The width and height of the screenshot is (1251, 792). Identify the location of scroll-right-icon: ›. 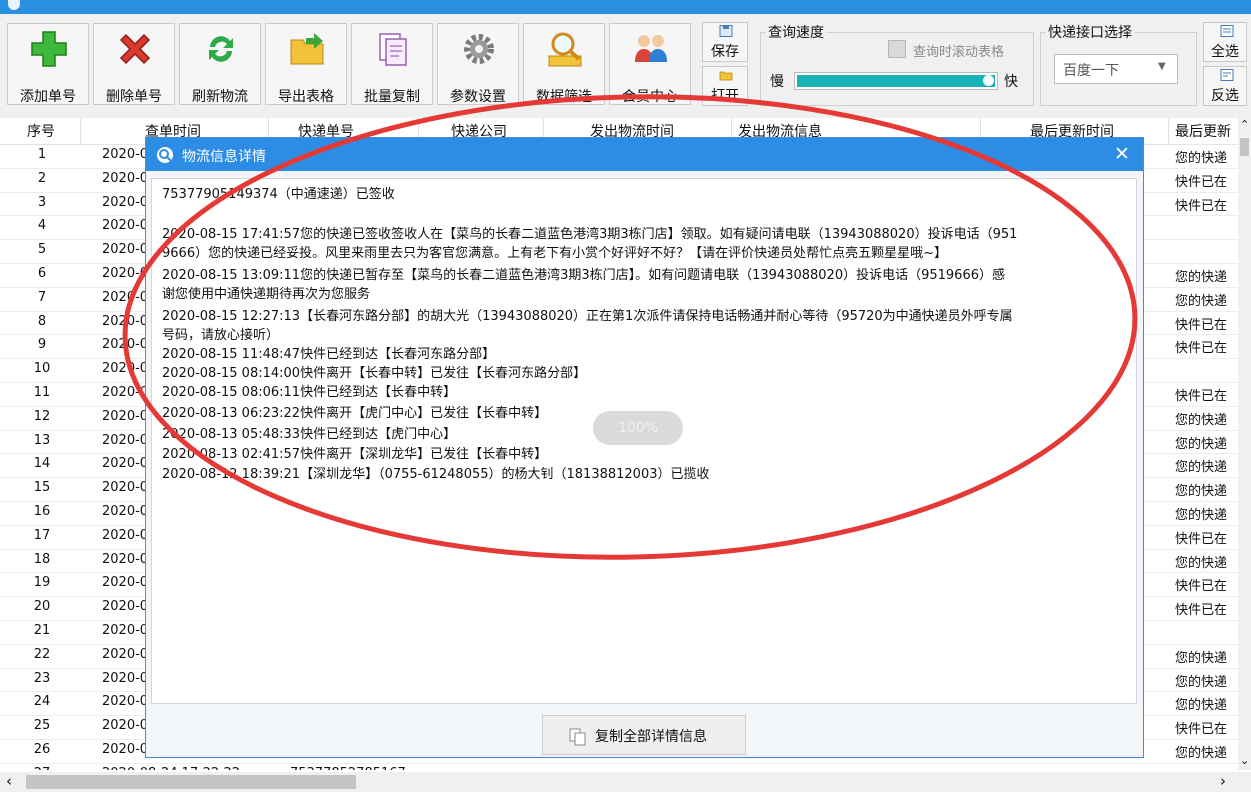
(1223, 781).